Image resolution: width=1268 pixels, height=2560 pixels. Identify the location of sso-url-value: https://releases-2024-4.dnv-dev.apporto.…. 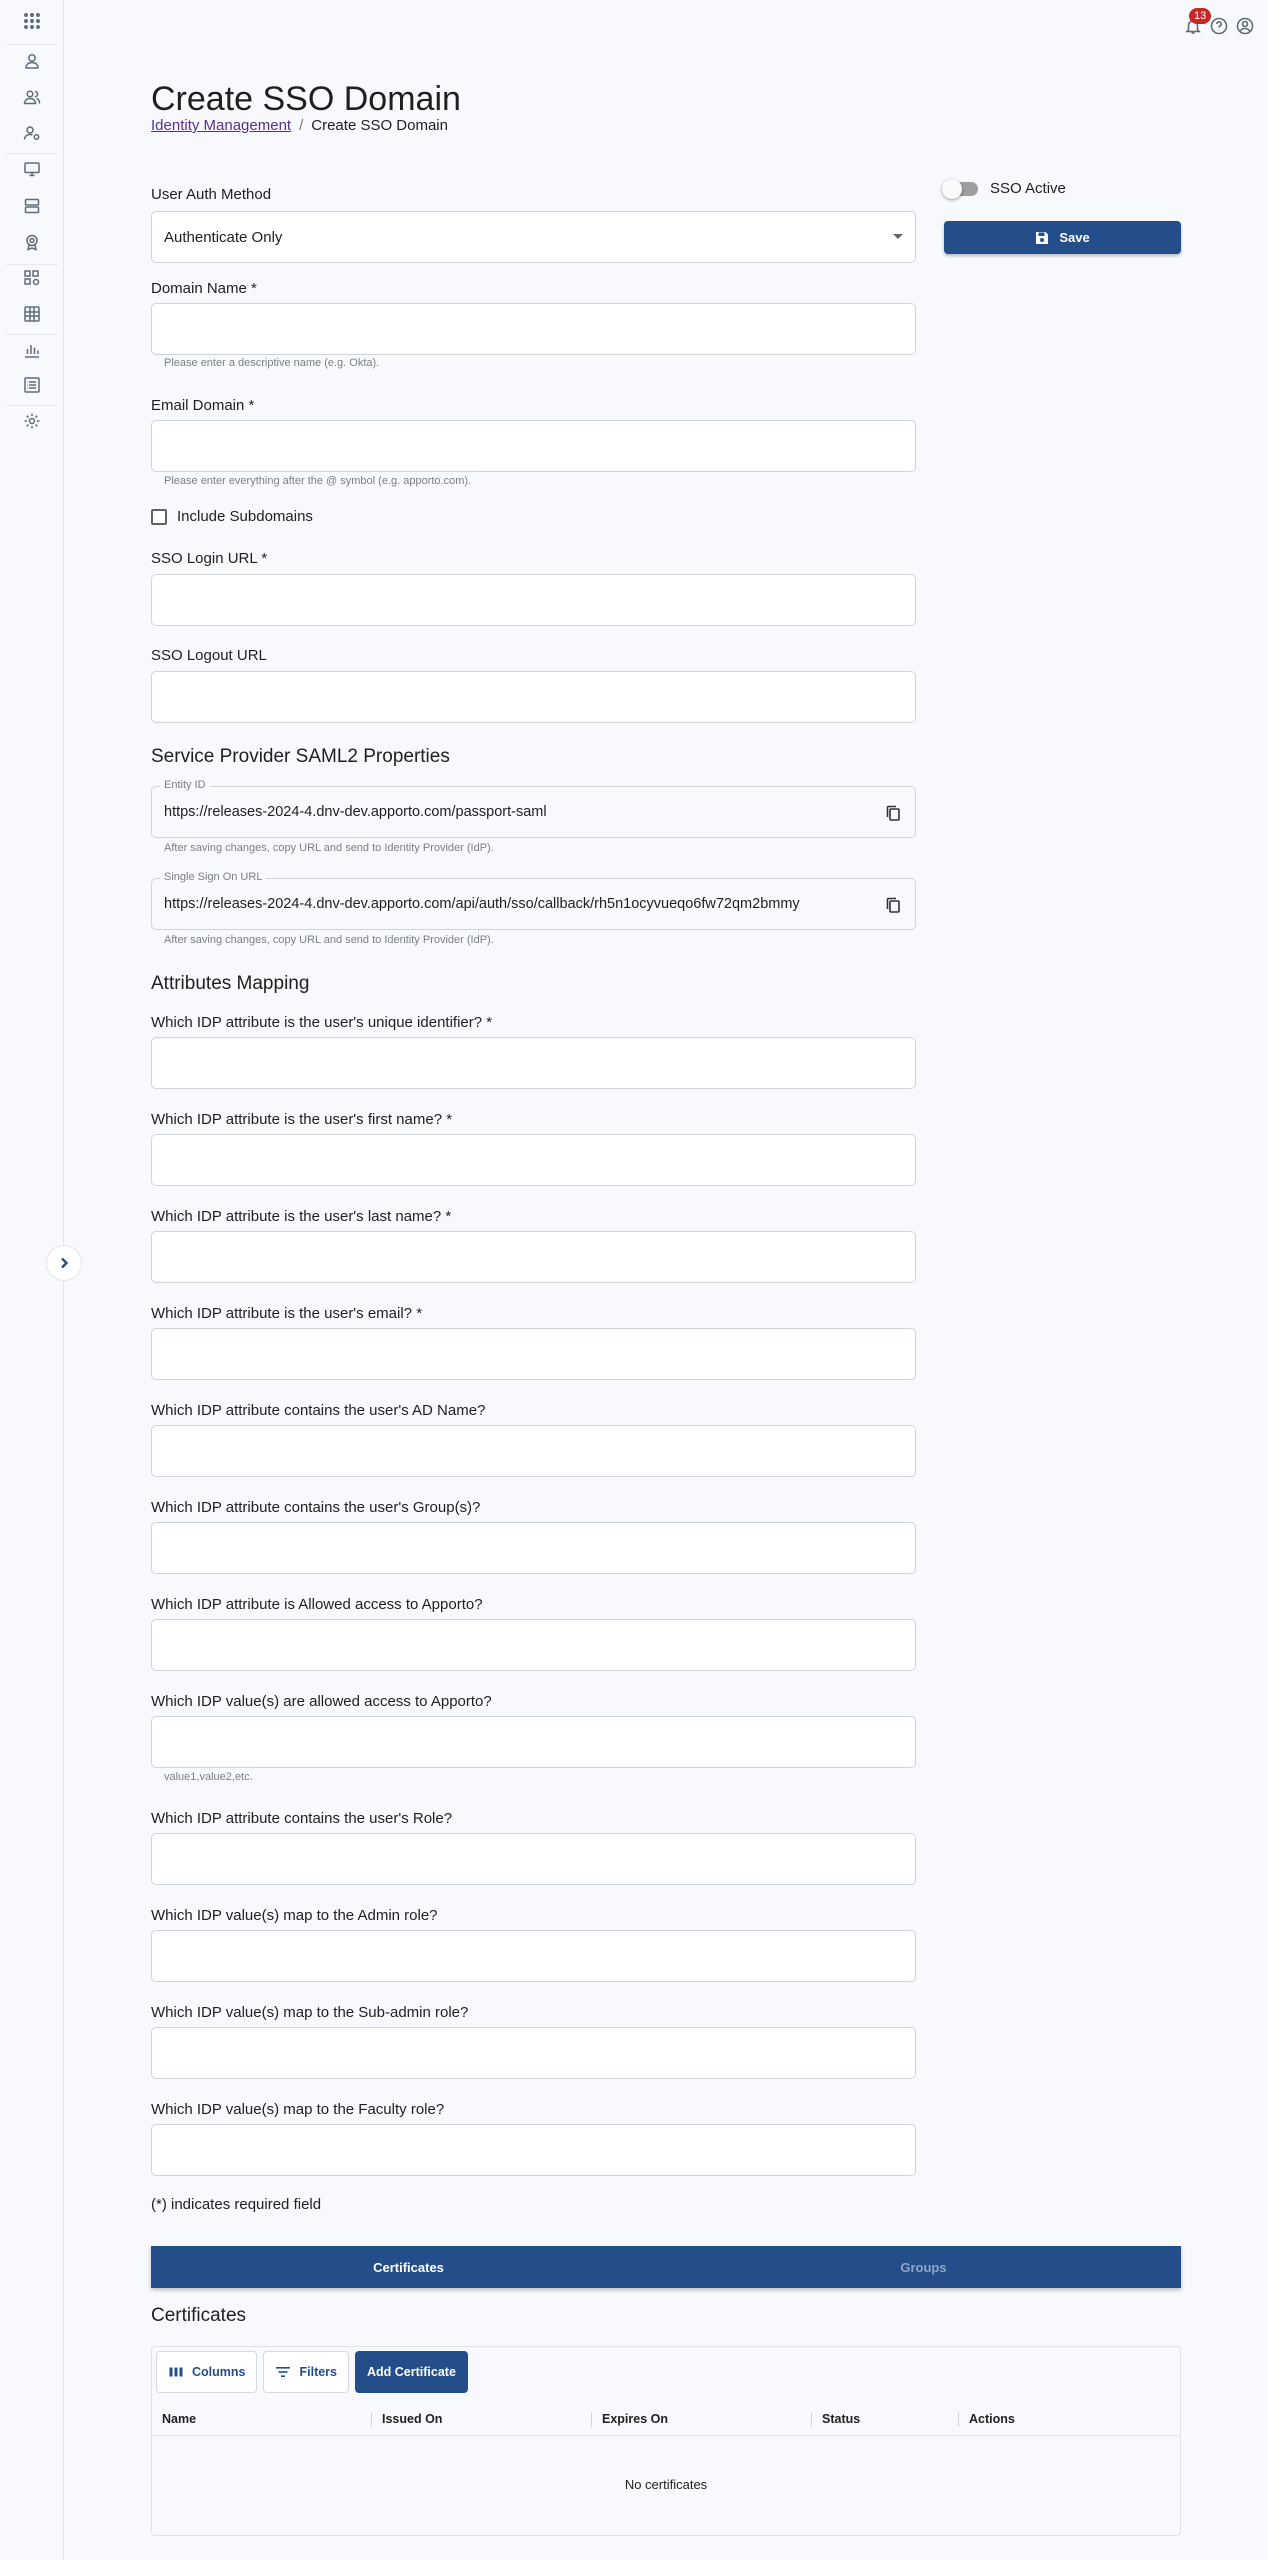
(482, 904).